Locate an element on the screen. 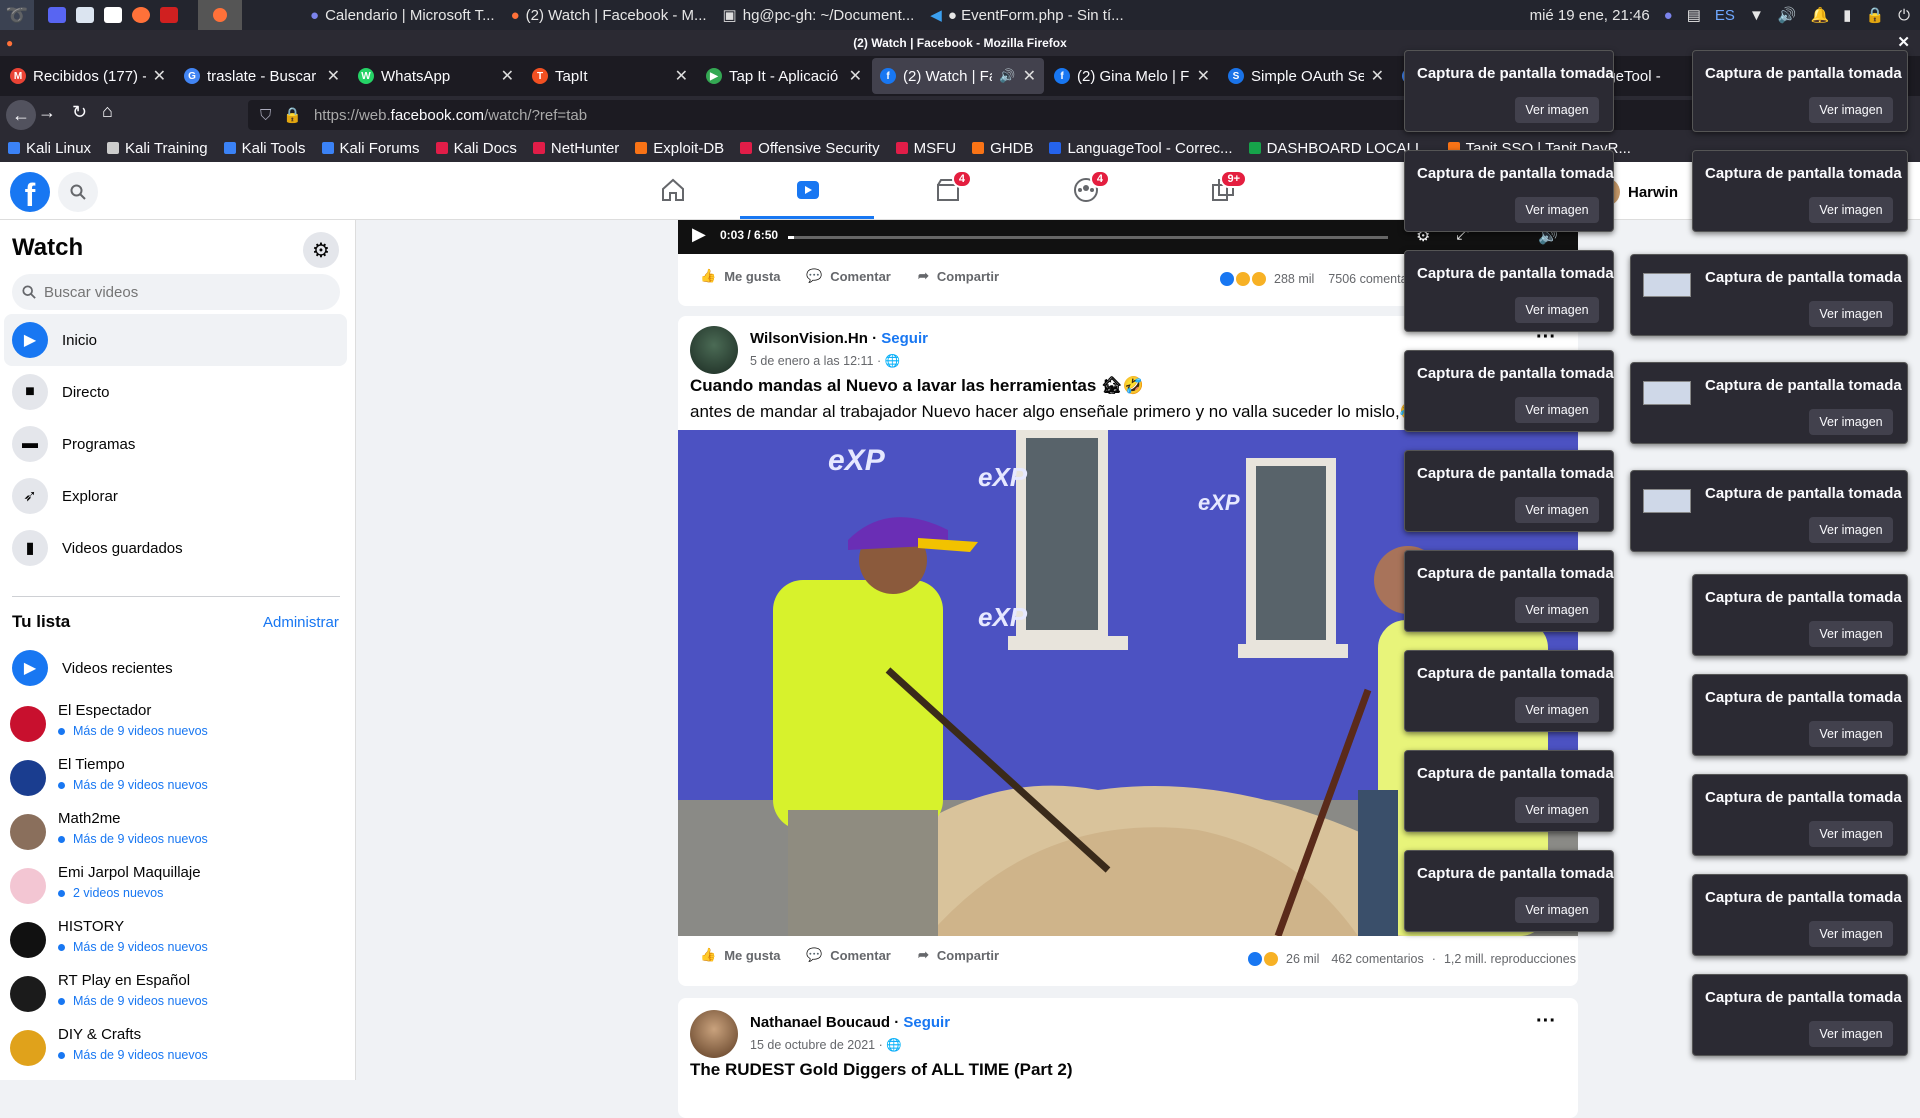 The image size is (1920, 1118). sidebar-item-programas: ▬ Programas is located at coordinates (175, 444).